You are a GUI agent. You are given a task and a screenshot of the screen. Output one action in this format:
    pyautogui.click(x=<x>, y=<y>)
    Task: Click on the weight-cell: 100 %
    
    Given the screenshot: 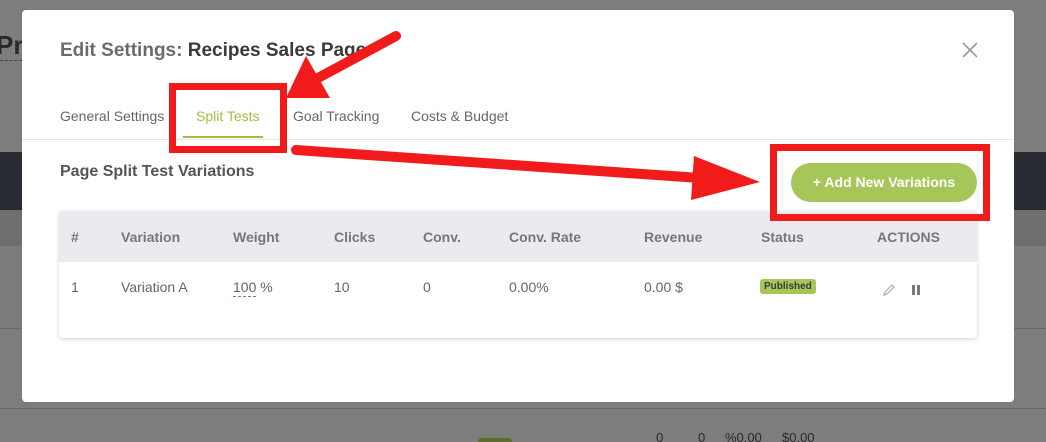 What is the action you would take?
    pyautogui.click(x=253, y=288)
    